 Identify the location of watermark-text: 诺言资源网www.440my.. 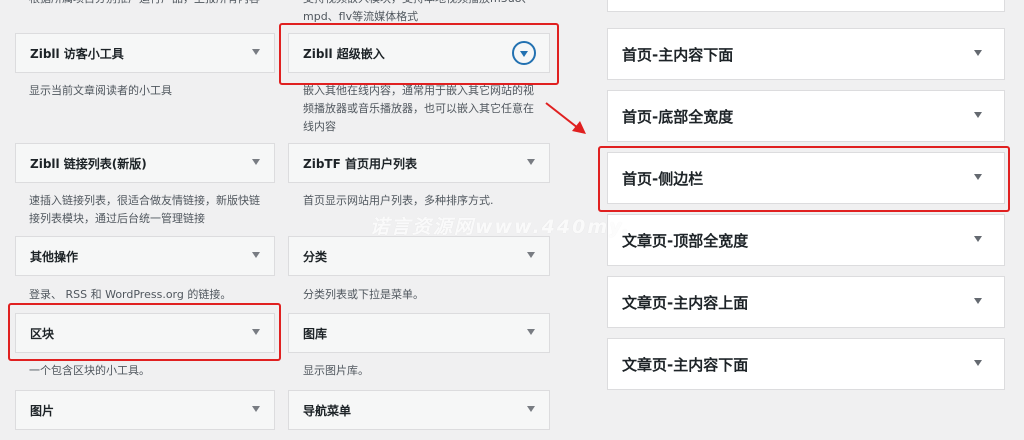
(500, 227).